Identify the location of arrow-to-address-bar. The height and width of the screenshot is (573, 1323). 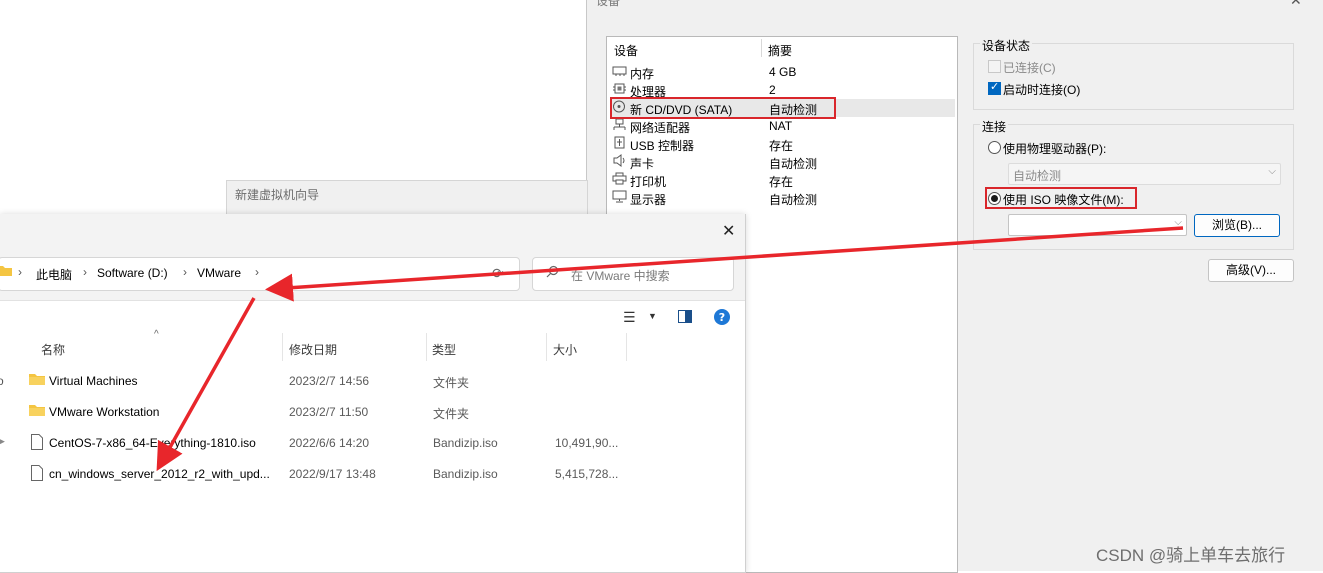
(724, 264).